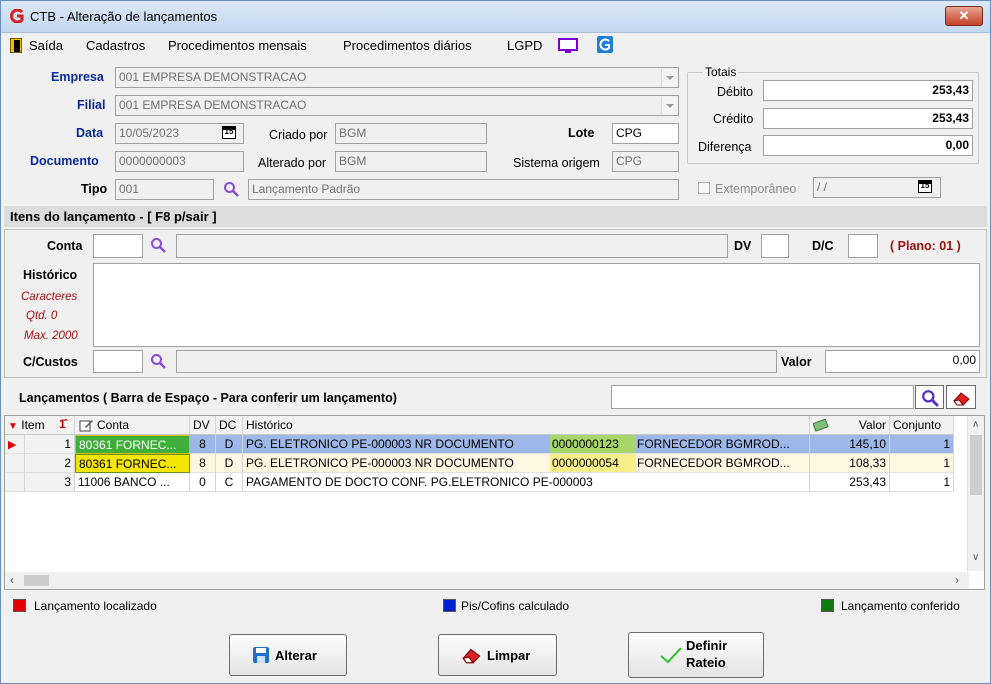  Describe the element at coordinates (90, 133) in the screenshot. I see `data-label: Data` at that location.